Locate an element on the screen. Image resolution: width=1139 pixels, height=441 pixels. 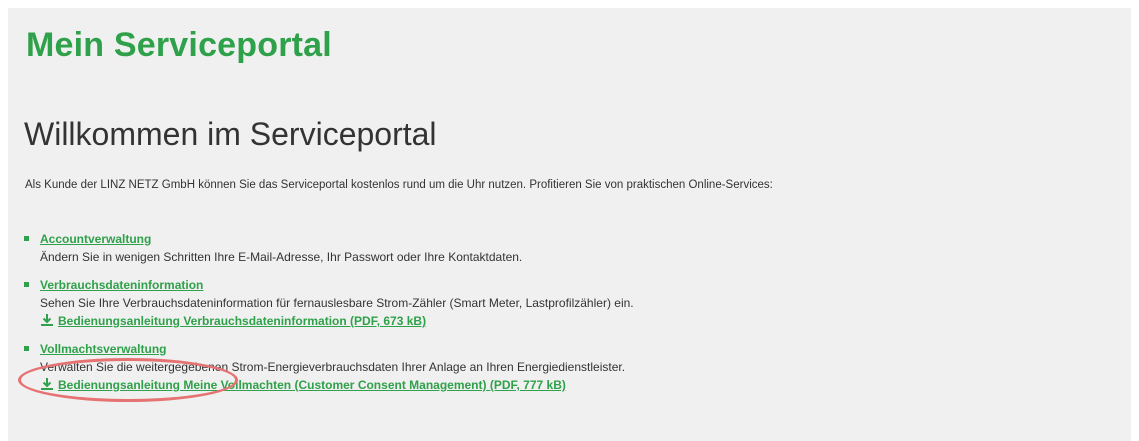
page-heading: Willkommen im Serviceportal is located at coordinates (230, 134).